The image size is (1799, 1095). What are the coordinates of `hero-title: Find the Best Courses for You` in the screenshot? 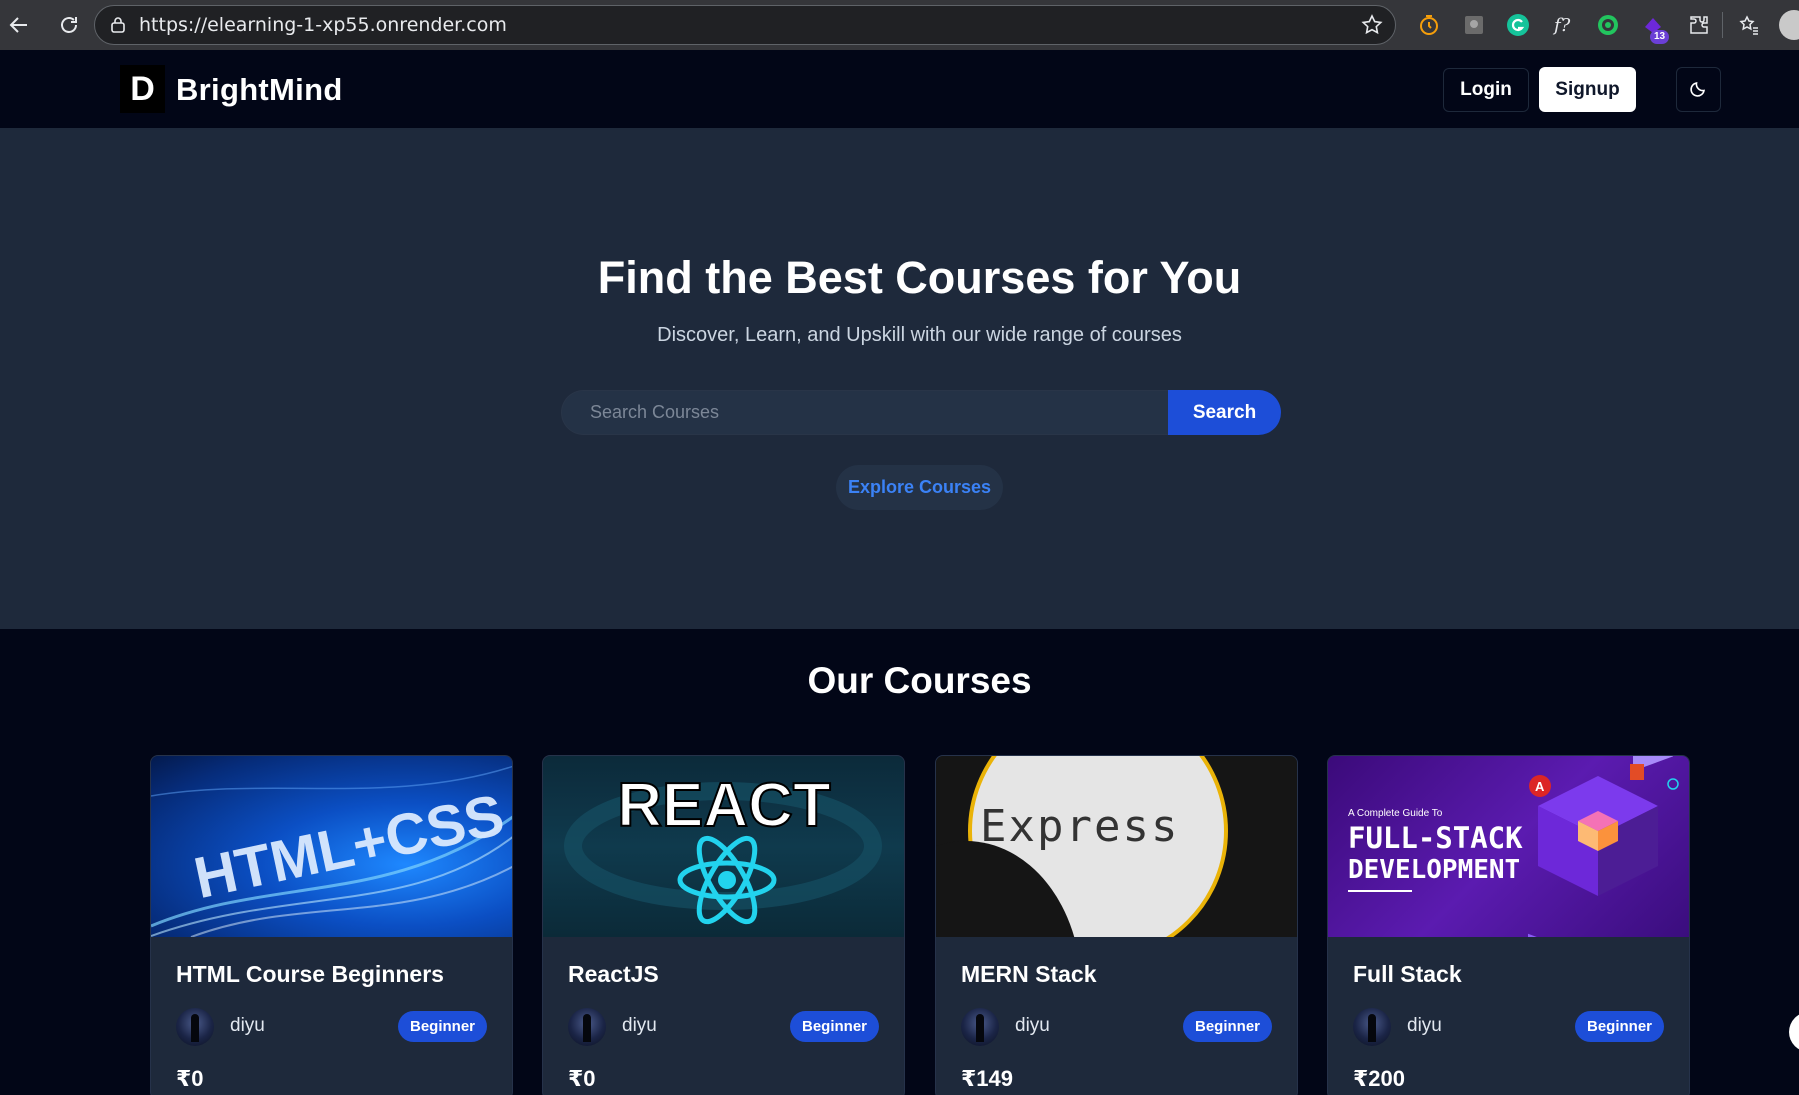 It's located at (919, 277).